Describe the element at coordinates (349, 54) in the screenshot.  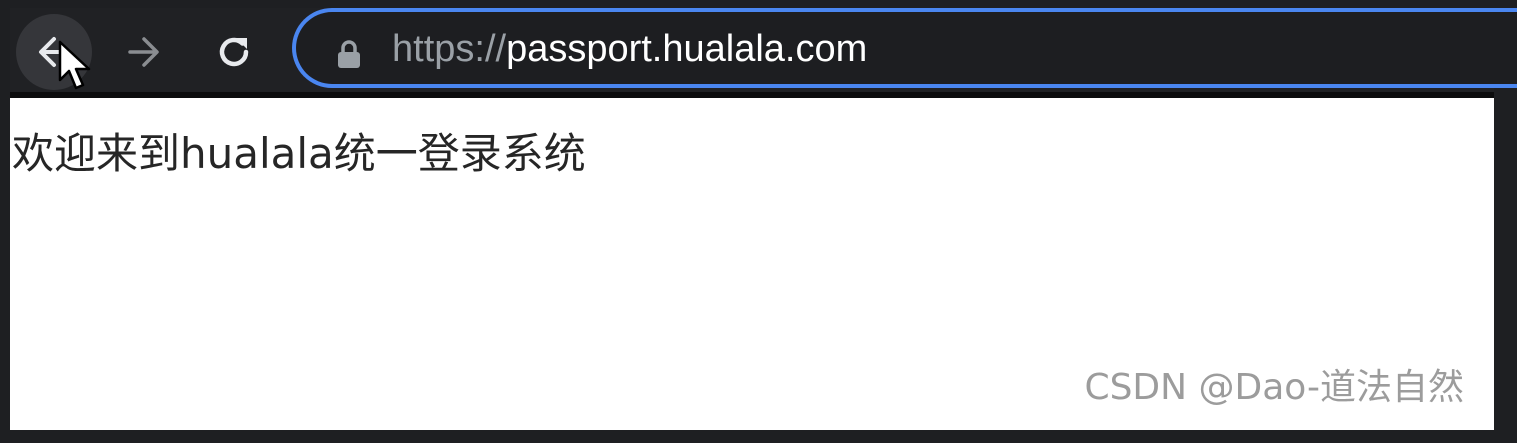
I see `lock-icon` at that location.